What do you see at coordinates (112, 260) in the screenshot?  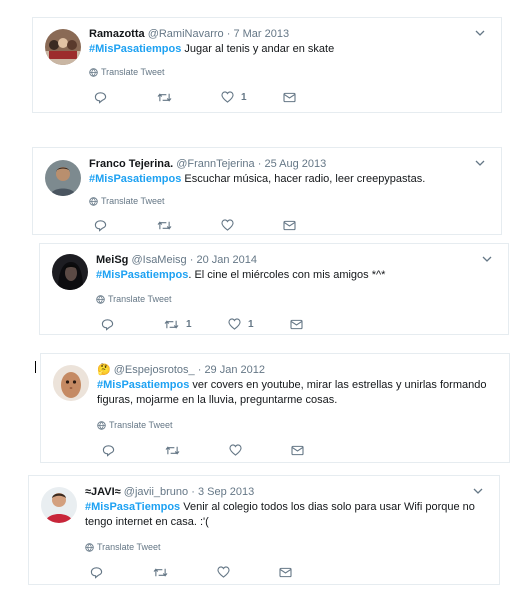 I see `display-name: MeiSg` at bounding box center [112, 260].